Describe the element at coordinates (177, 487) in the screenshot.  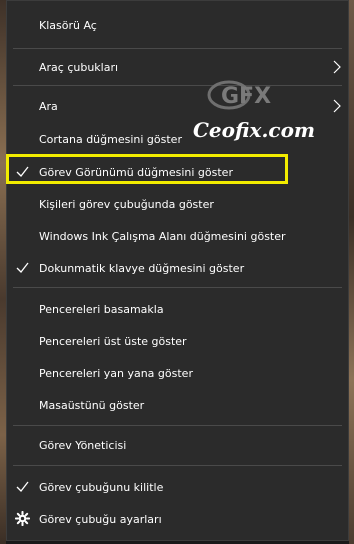
I see `menu-item-lock-taskbar: Görev çubuğunu kilitle` at that location.